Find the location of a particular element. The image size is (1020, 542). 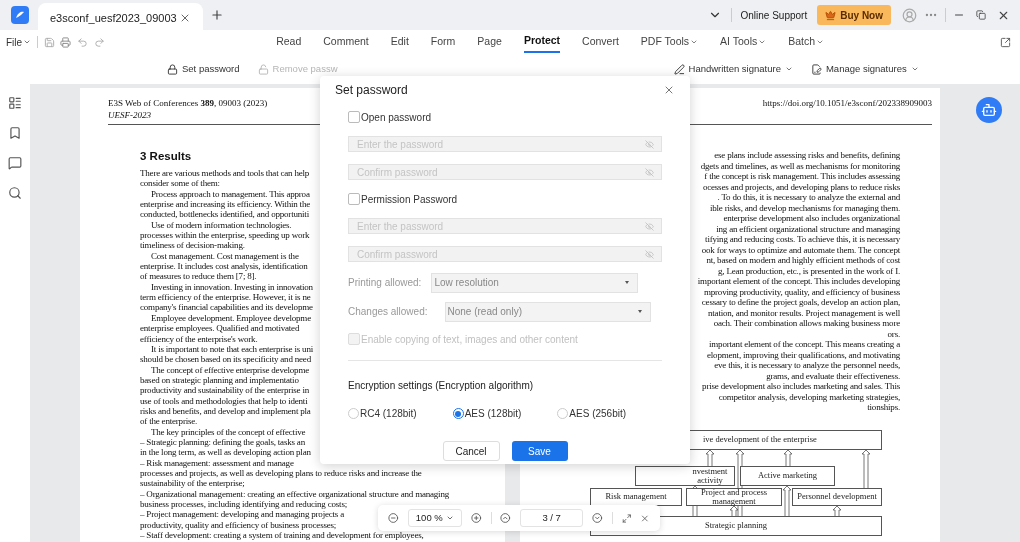

text-line: conducted, bottlenecks identified, and opportuniti is located at coordinates (224, 214).